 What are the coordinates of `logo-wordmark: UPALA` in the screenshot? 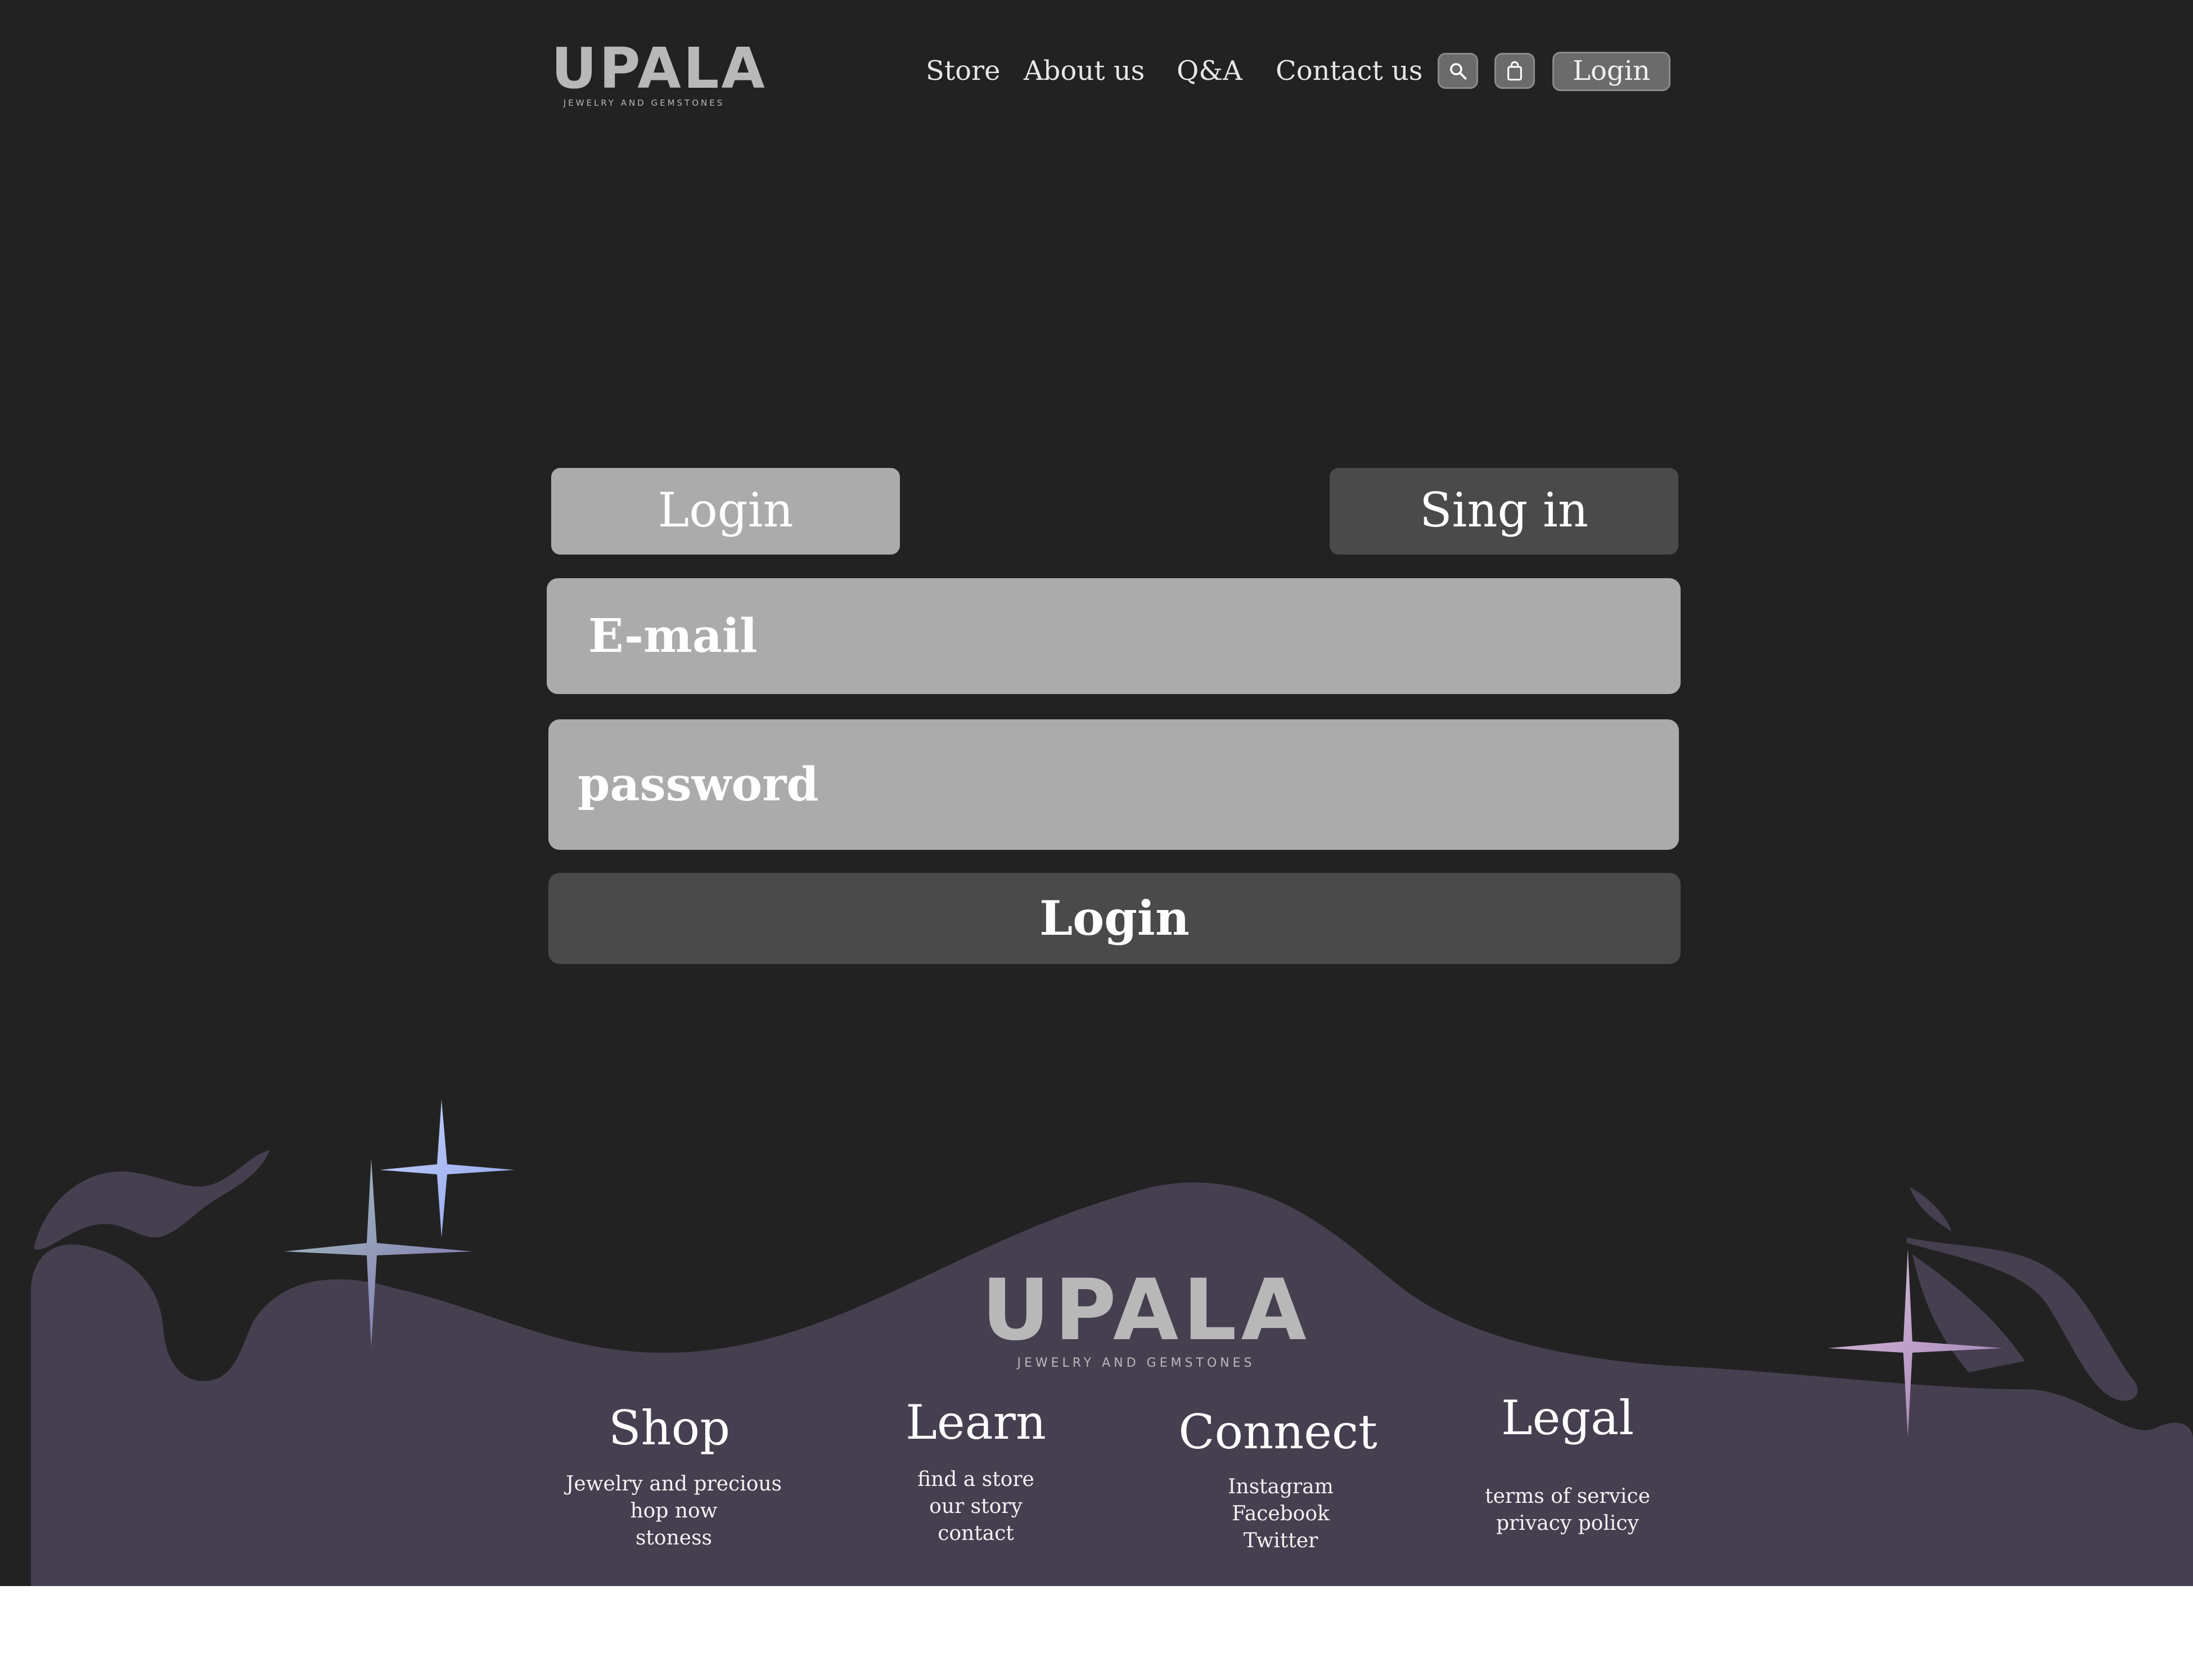 It's located at (659, 68).